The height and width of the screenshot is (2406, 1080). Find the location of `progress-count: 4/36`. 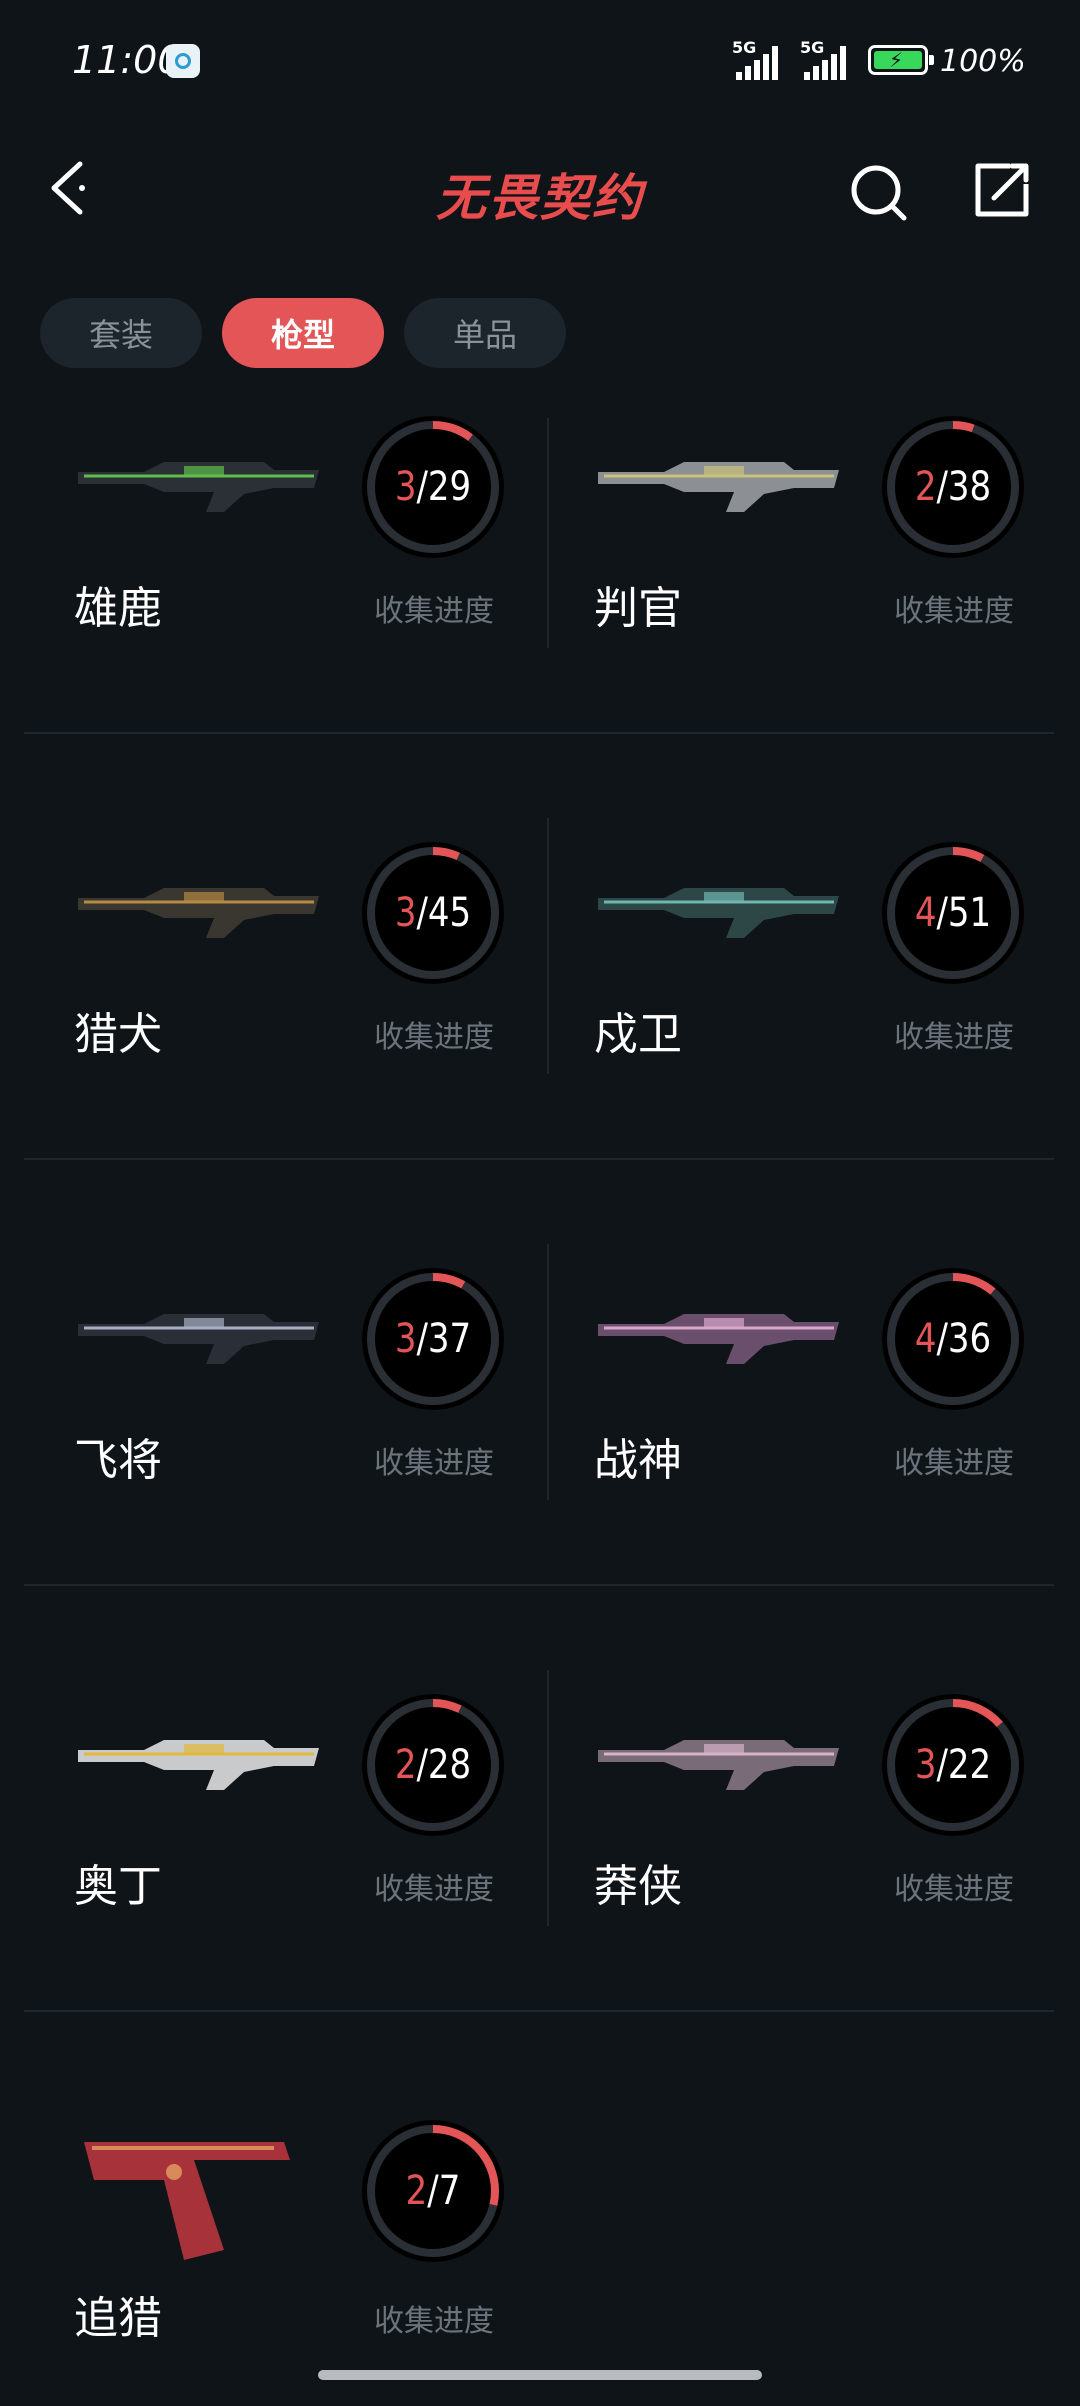

progress-count: 4/36 is located at coordinates (953, 1339).